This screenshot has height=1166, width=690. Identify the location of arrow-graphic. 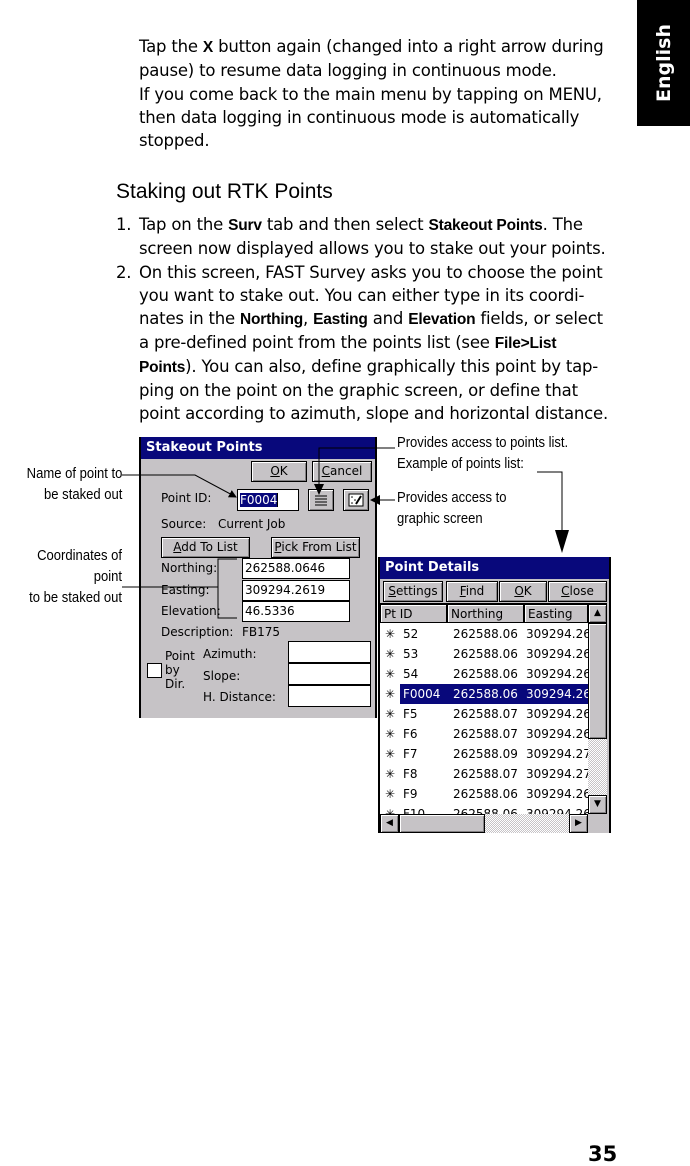
(375, 500).